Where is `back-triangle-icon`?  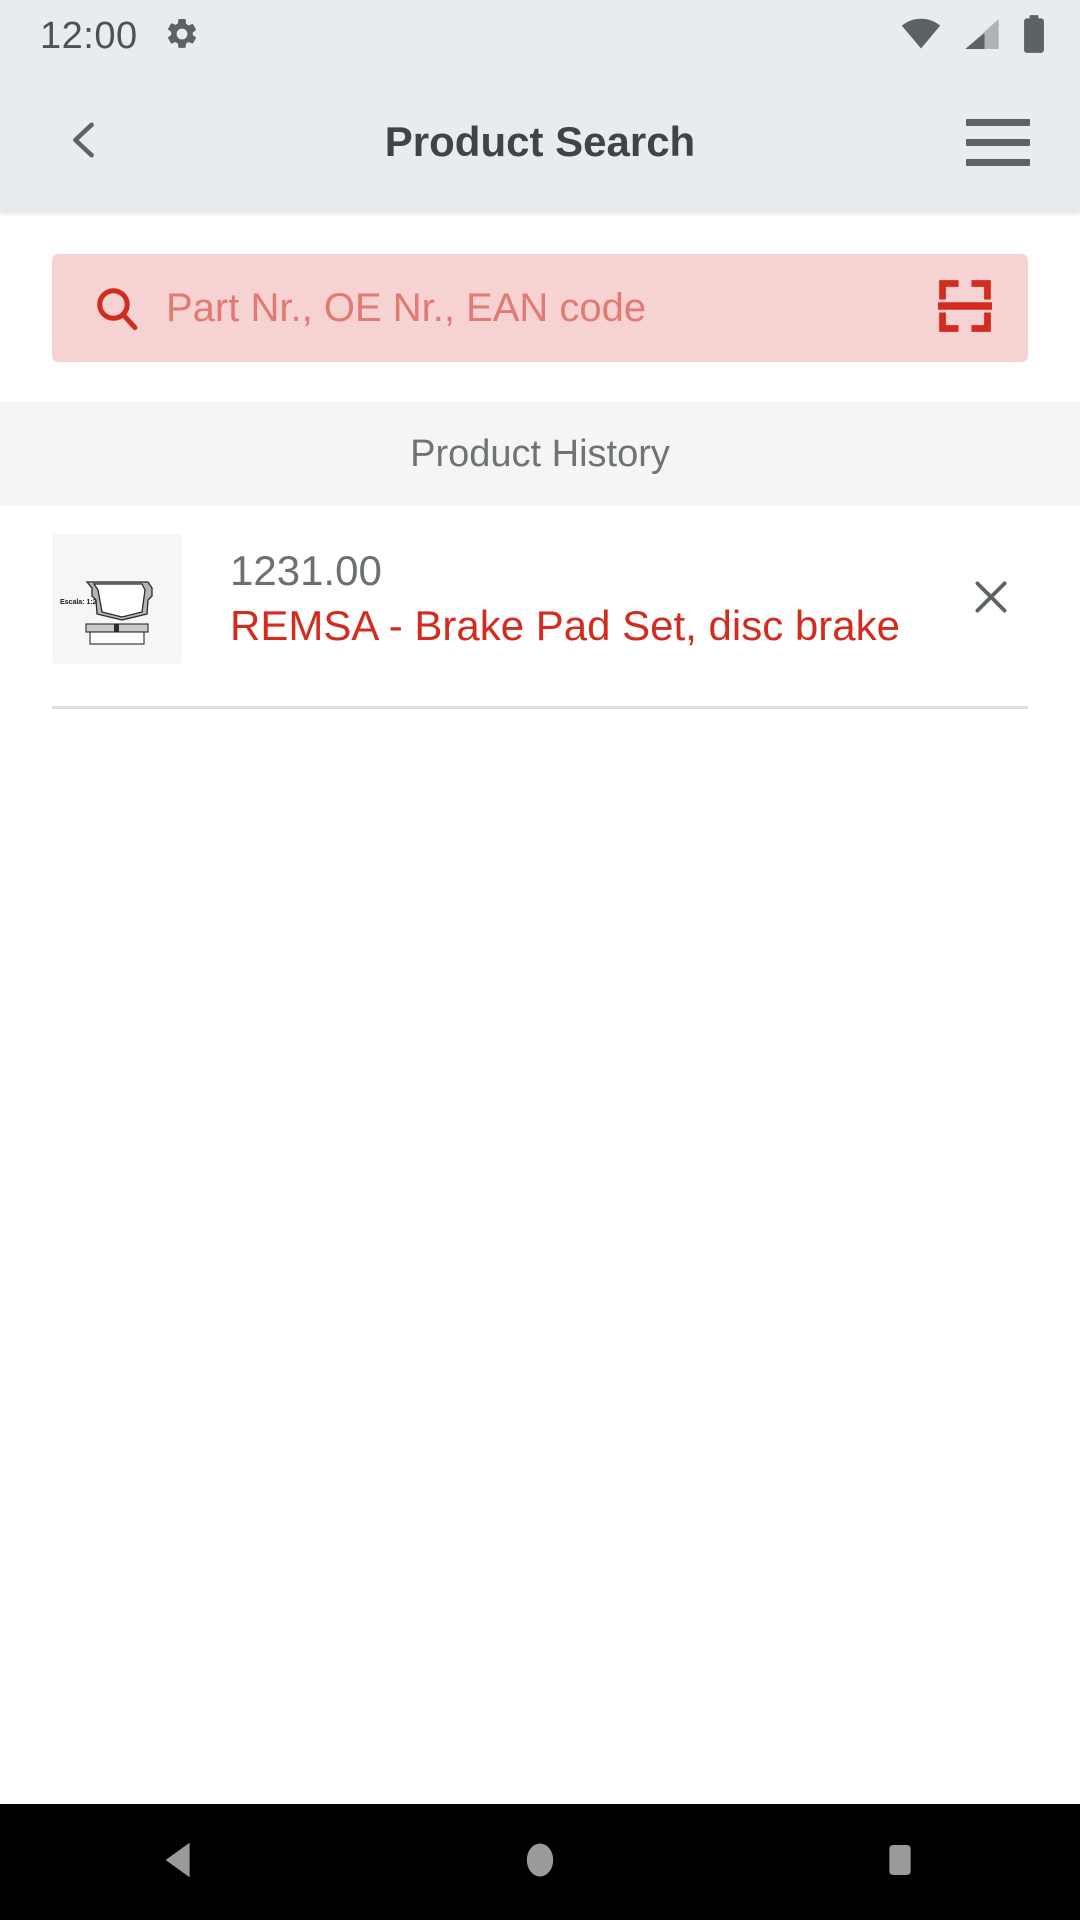
back-triangle-icon is located at coordinates (180, 1862).